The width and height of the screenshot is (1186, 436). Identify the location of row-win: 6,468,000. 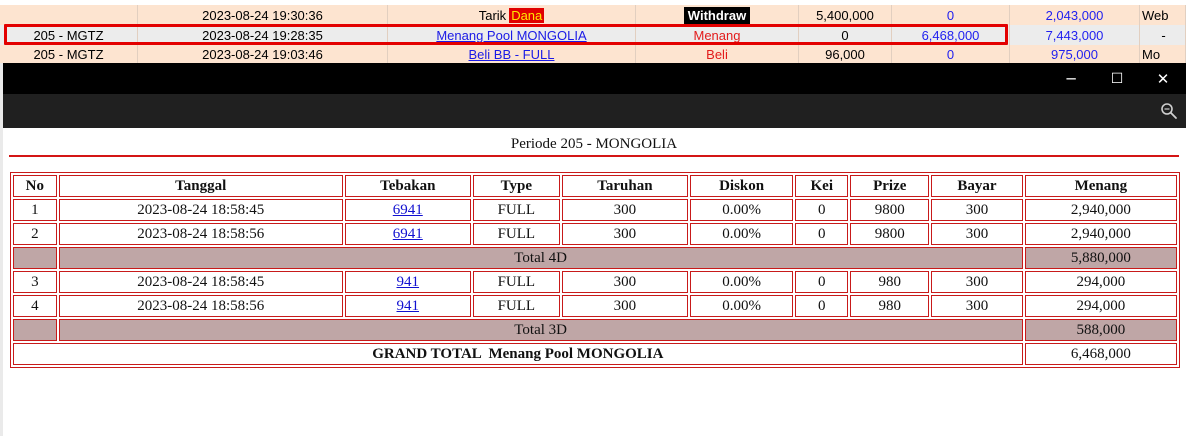
(951, 35).